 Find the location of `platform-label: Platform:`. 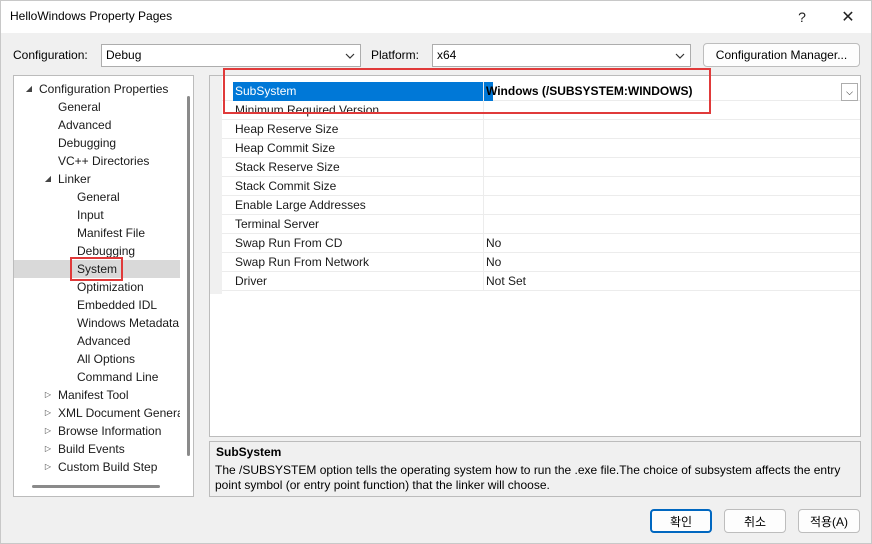

platform-label: Platform: is located at coordinates (395, 55).